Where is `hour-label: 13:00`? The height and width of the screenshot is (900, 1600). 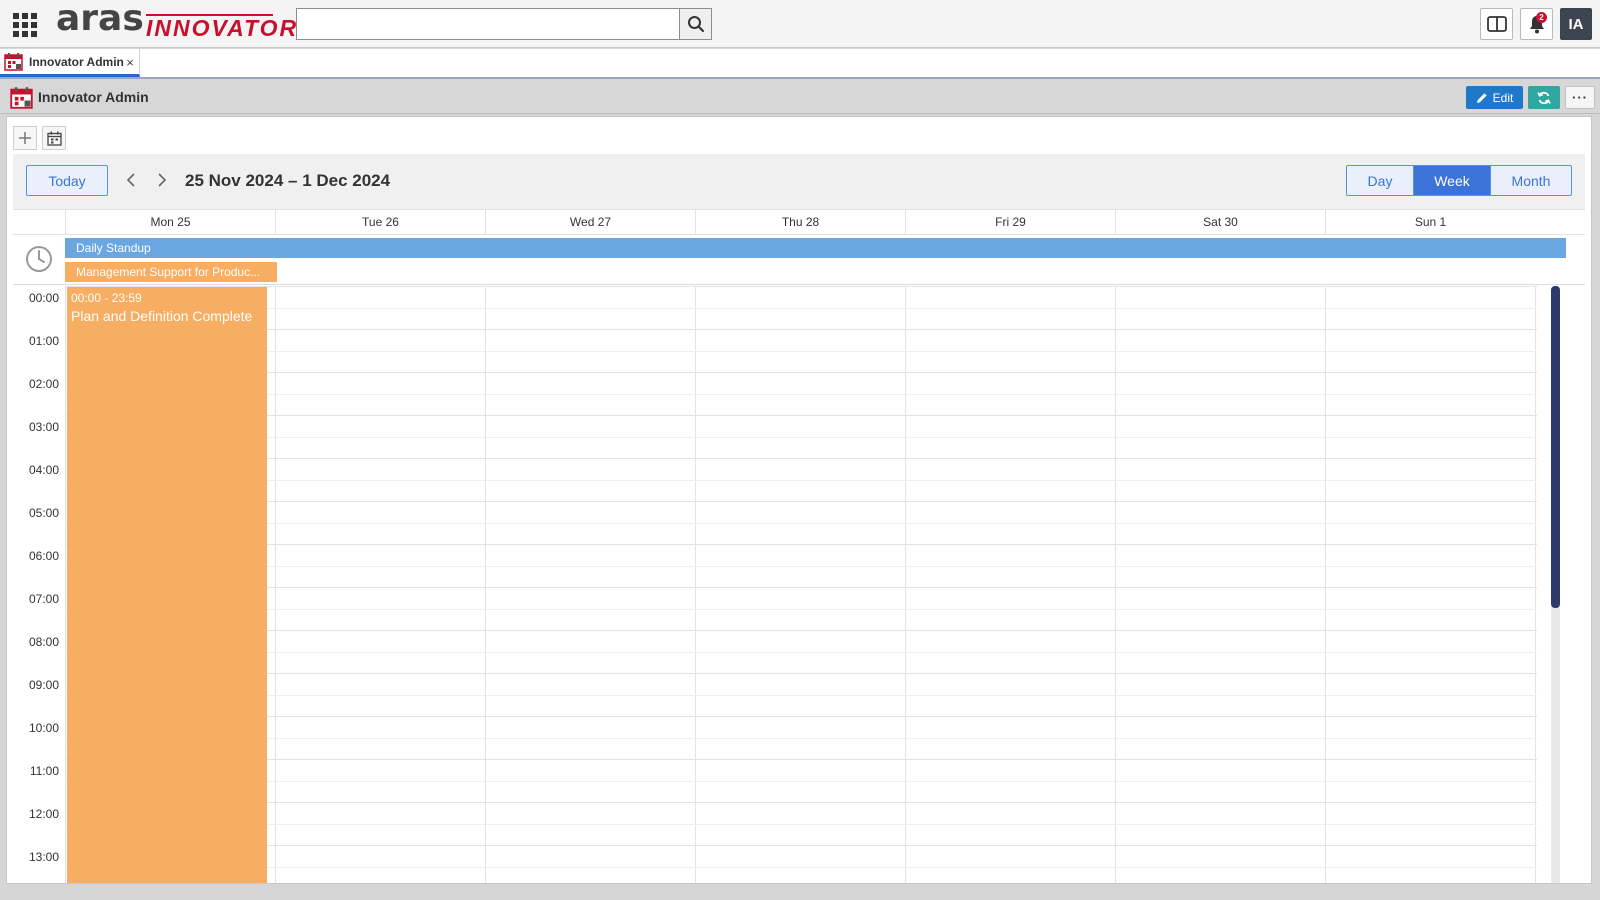 hour-label: 13:00 is located at coordinates (43, 857).